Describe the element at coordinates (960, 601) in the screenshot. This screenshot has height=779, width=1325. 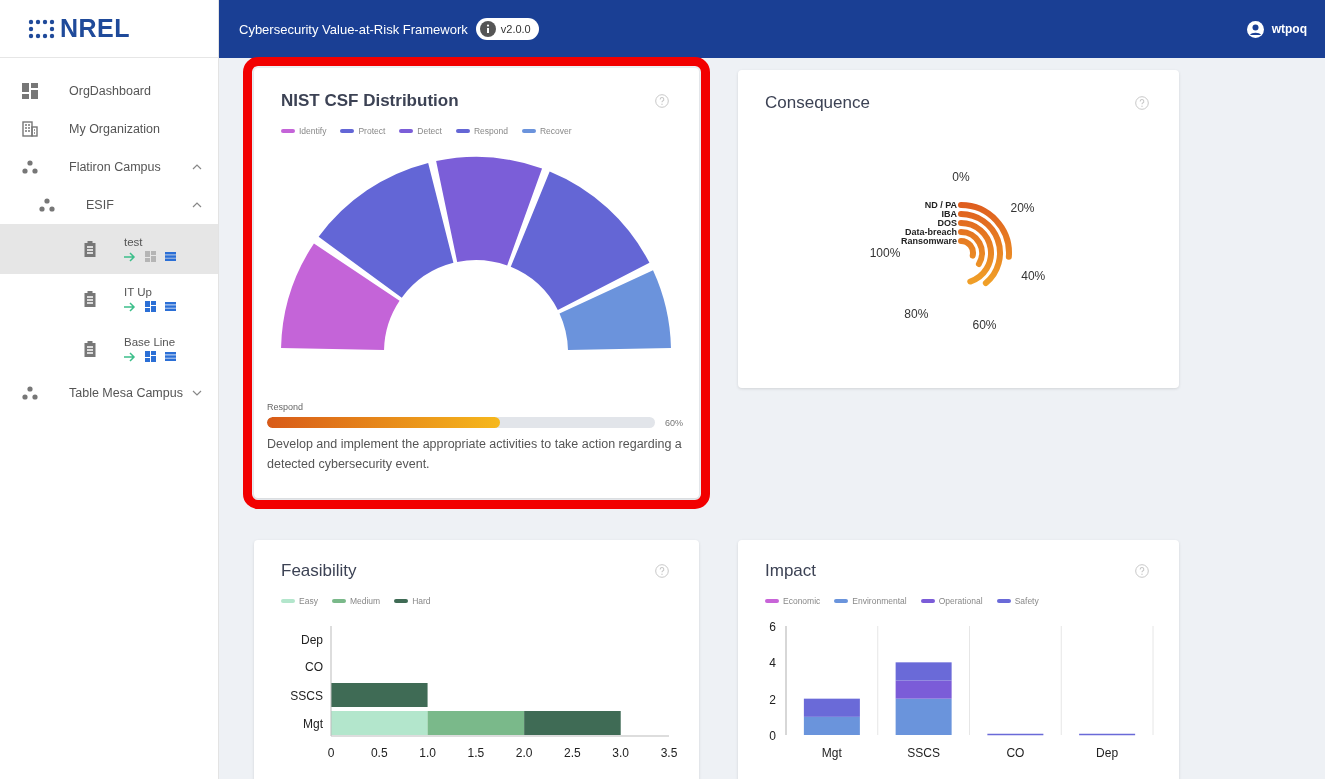
I see `legend-label: Operational` at that location.